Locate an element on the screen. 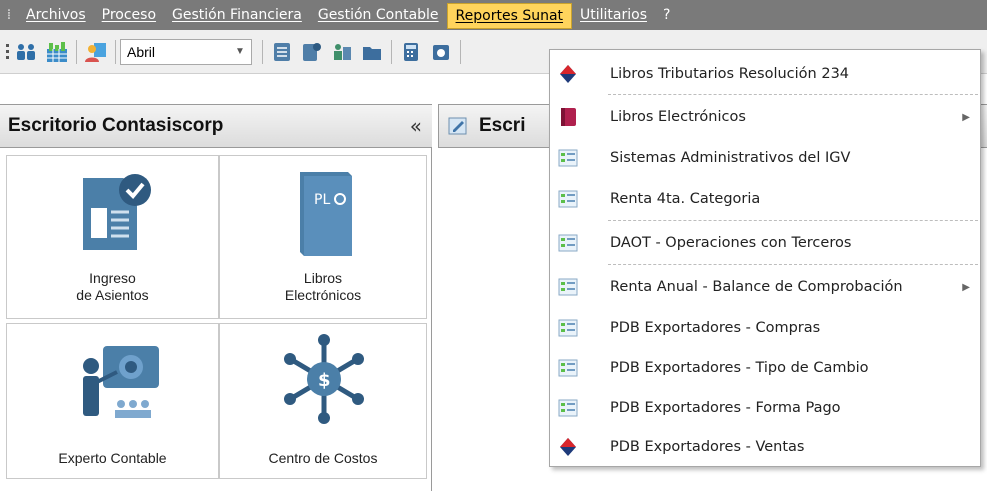 This screenshot has width=987, height=491. menu-item-label: Libros Electrónicos is located at coordinates (678, 117).